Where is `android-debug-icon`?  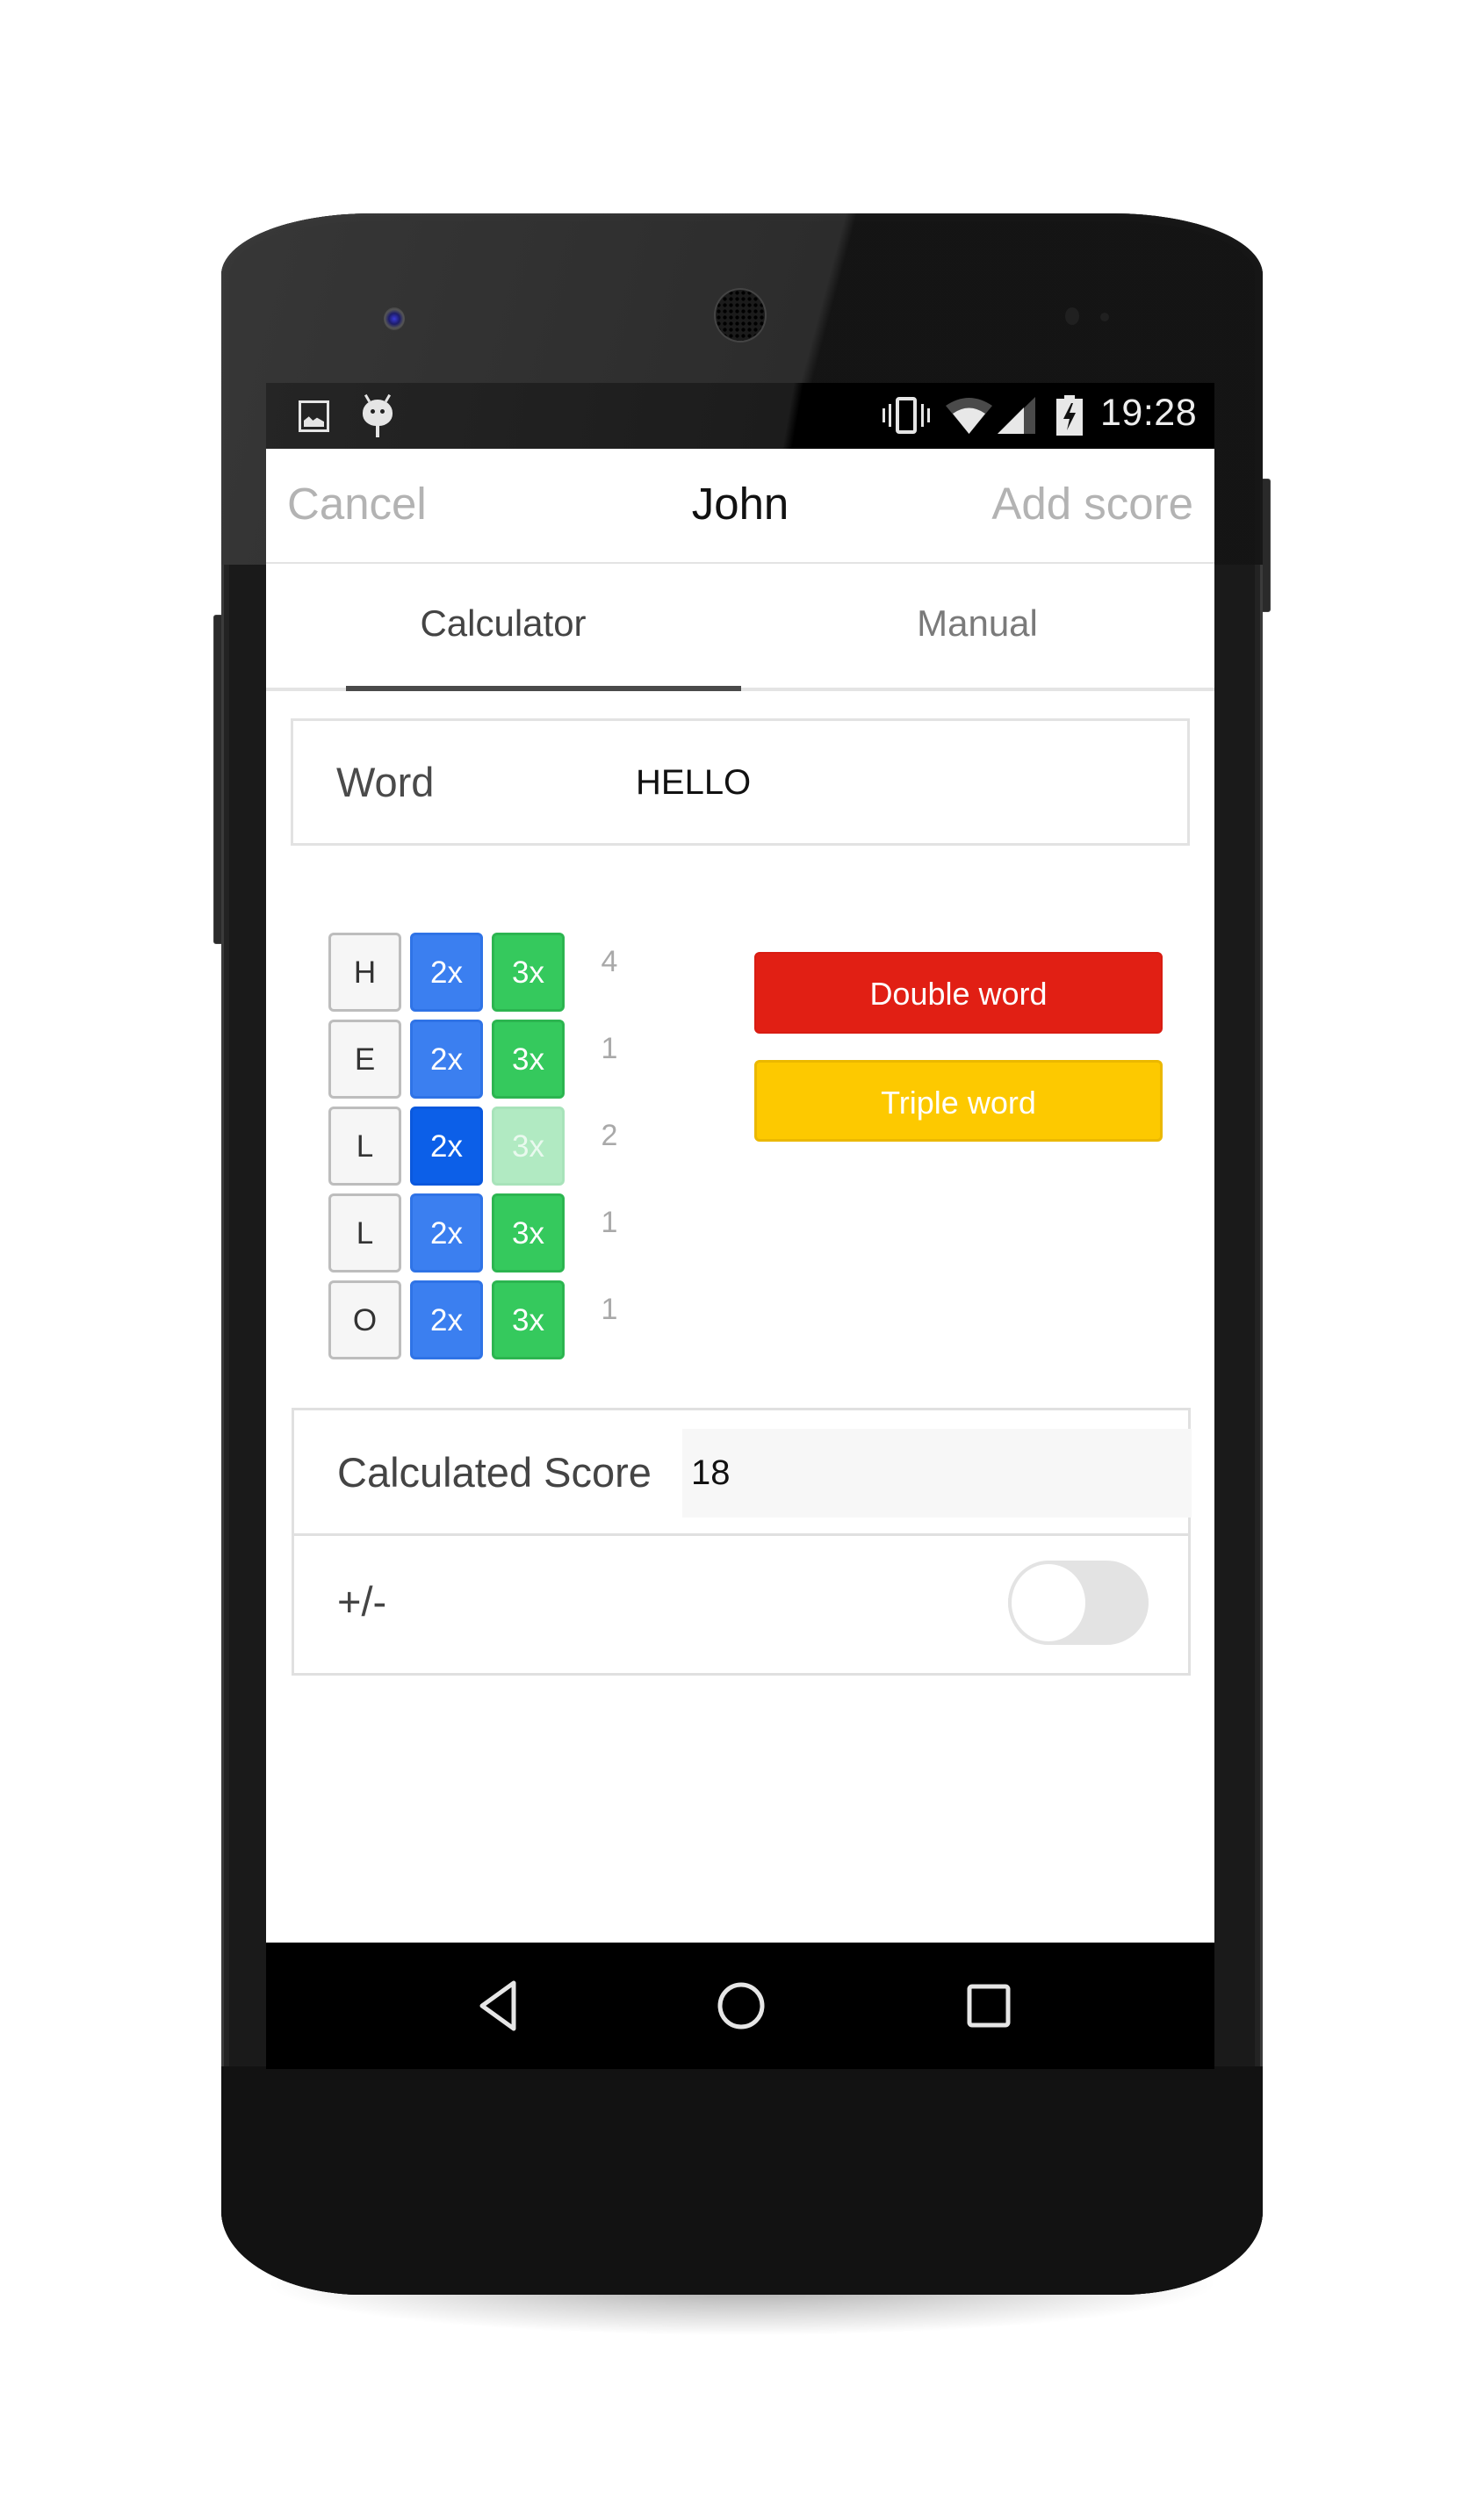 android-debug-icon is located at coordinates (378, 415).